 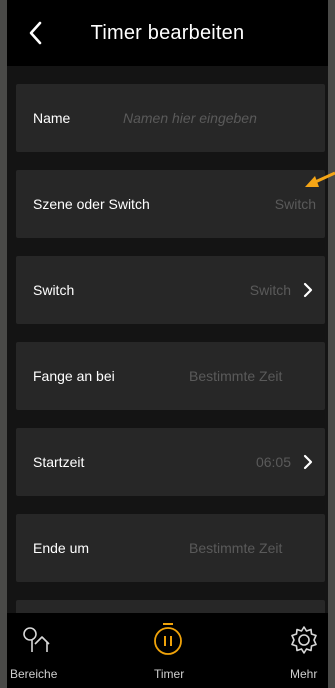 What do you see at coordinates (304, 674) in the screenshot?
I see `tab-mehr-label: Mehr` at bounding box center [304, 674].